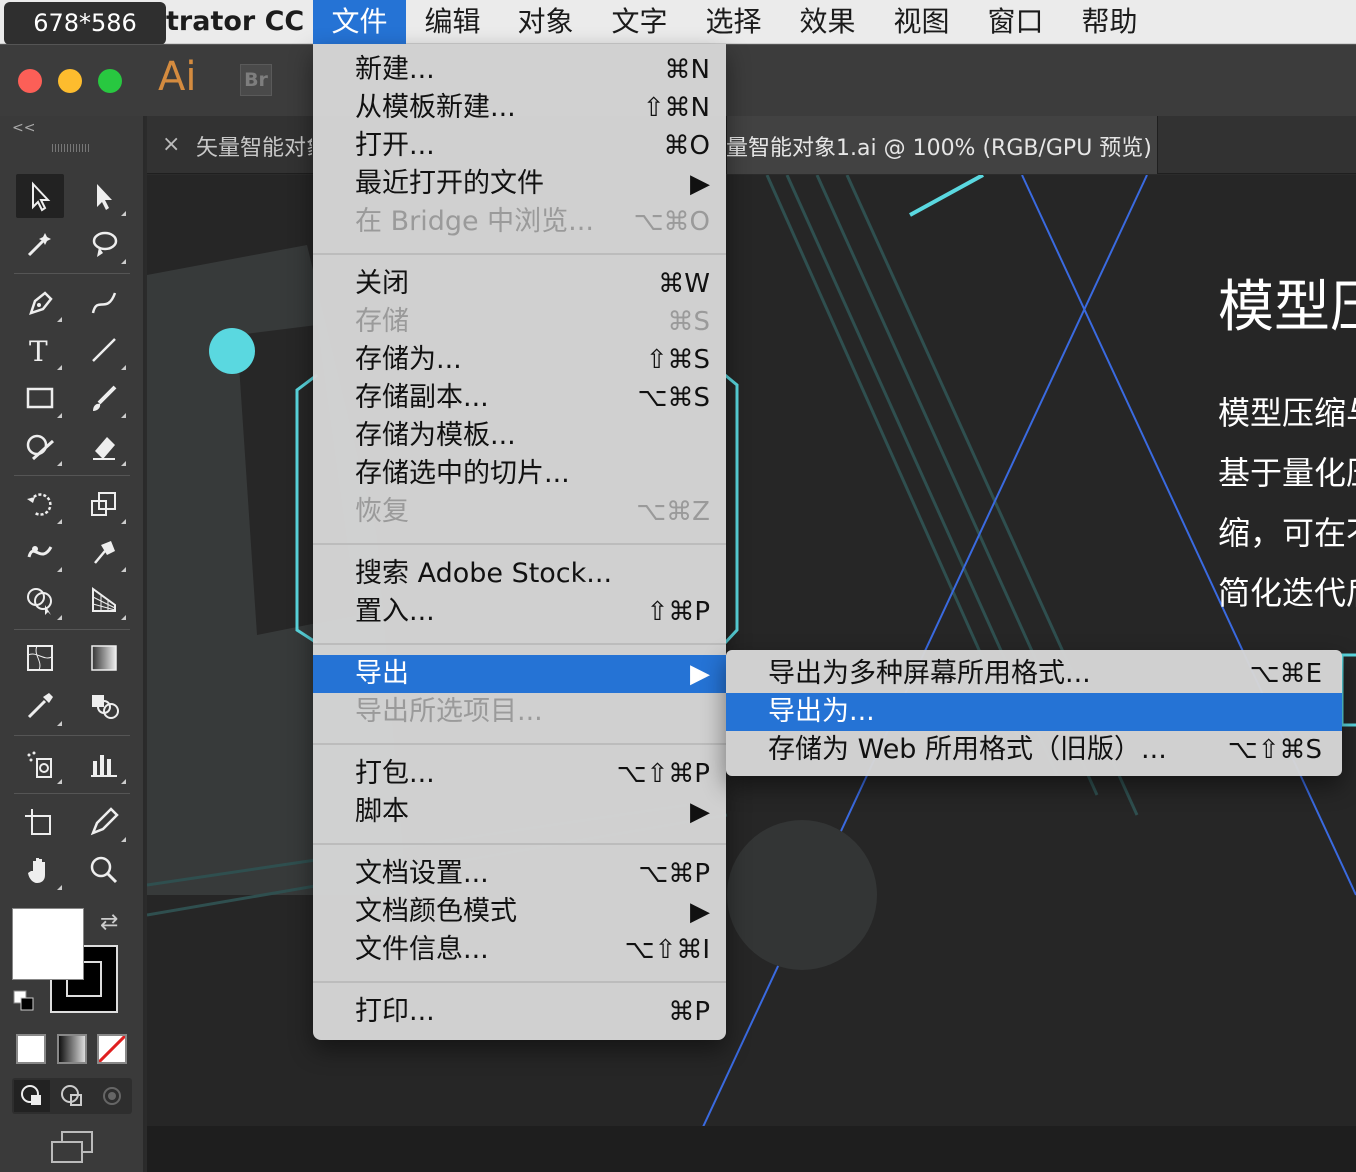 The height and width of the screenshot is (1172, 1356). Describe the element at coordinates (85, 23) in the screenshot. I see `dimension-badge: 678*586` at that location.